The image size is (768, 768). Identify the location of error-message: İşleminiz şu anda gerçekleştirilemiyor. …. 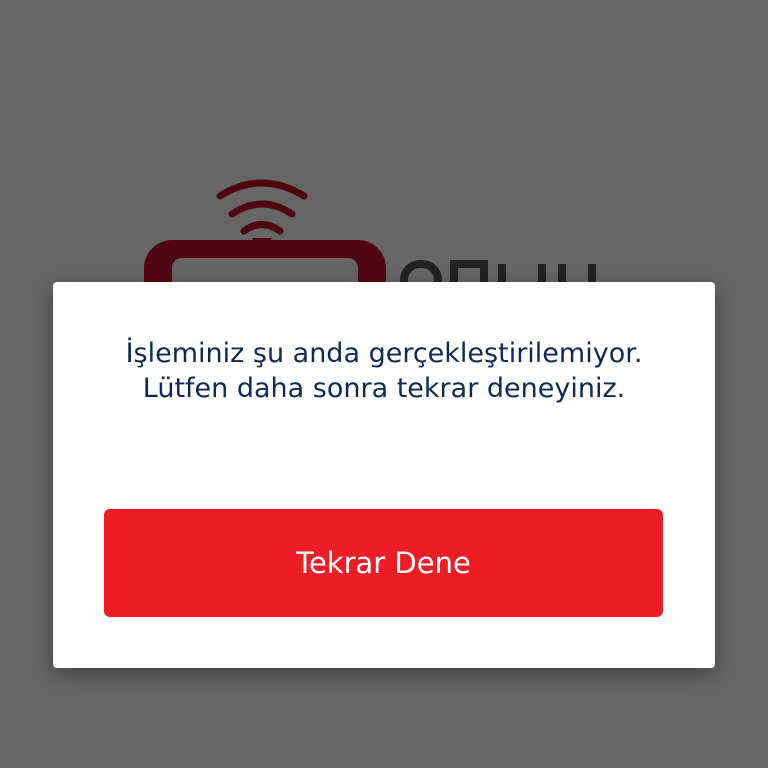
(384, 371).